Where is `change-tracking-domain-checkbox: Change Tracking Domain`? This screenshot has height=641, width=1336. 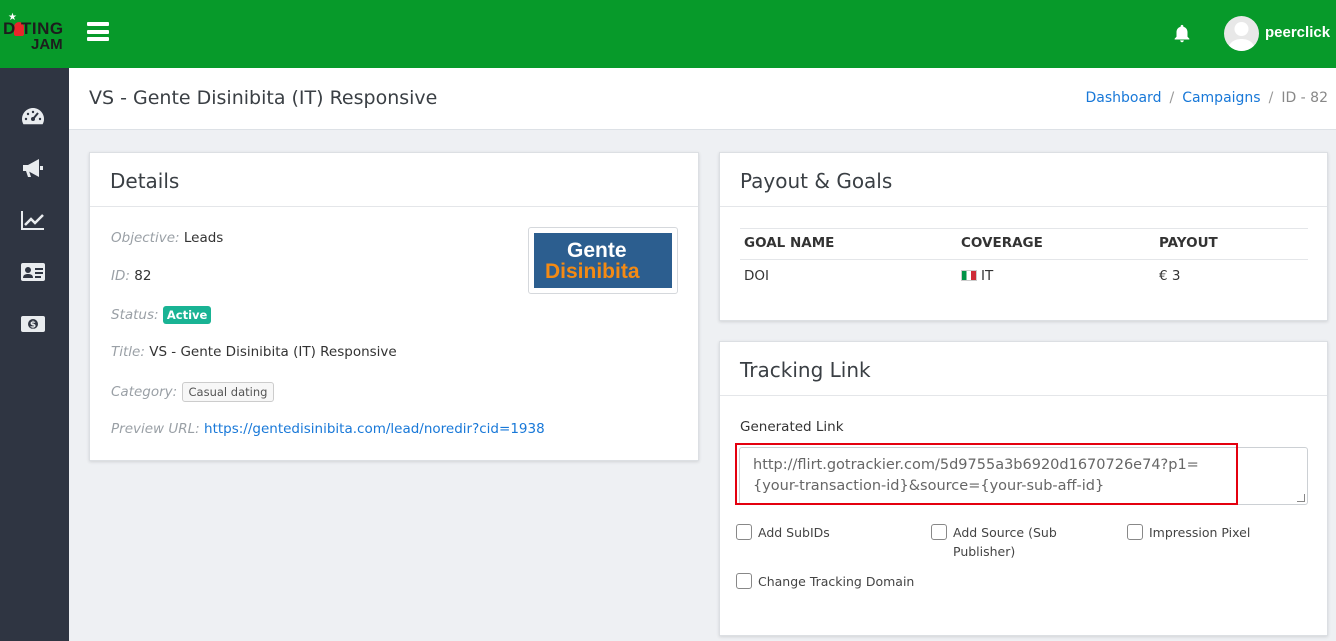
change-tracking-domain-checkbox: Change Tracking Domain is located at coordinates (846, 581).